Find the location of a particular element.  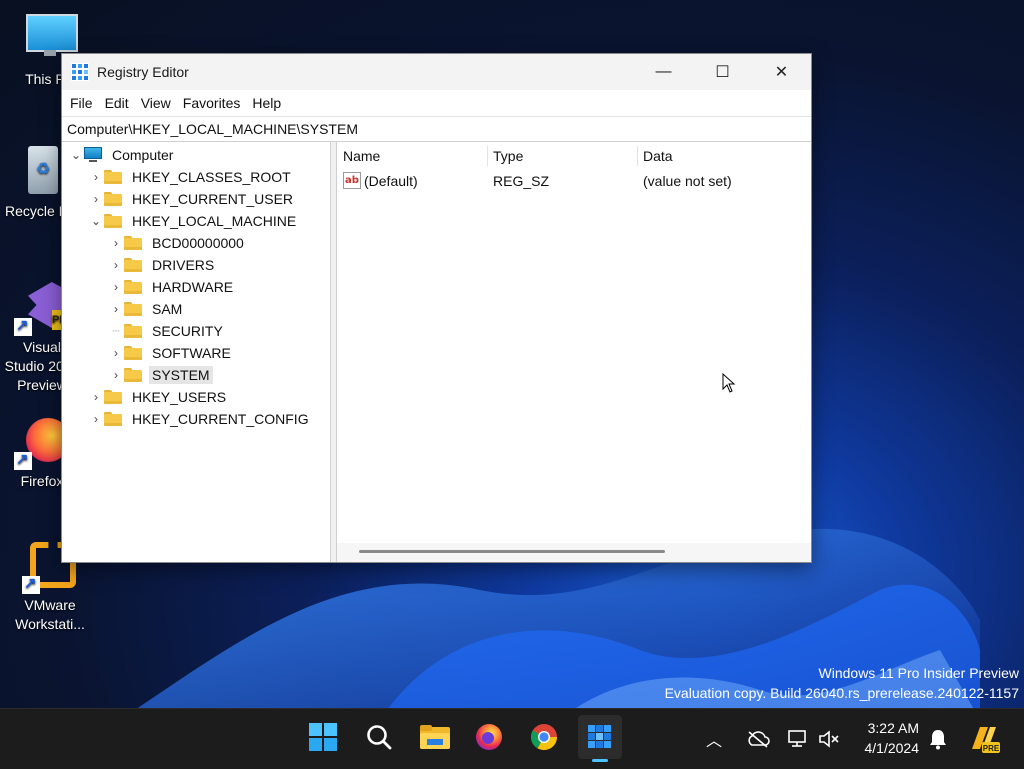

tree-item-label: DRIVERS is located at coordinates (183, 265).